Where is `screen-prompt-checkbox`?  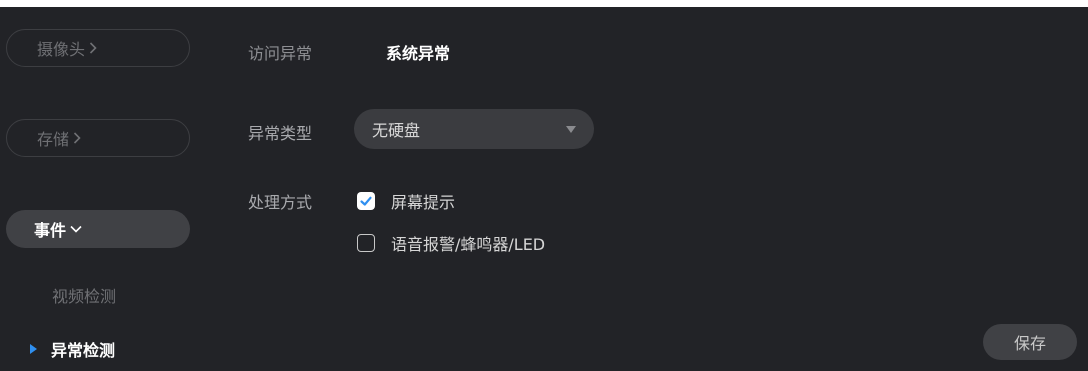 screen-prompt-checkbox is located at coordinates (366, 201).